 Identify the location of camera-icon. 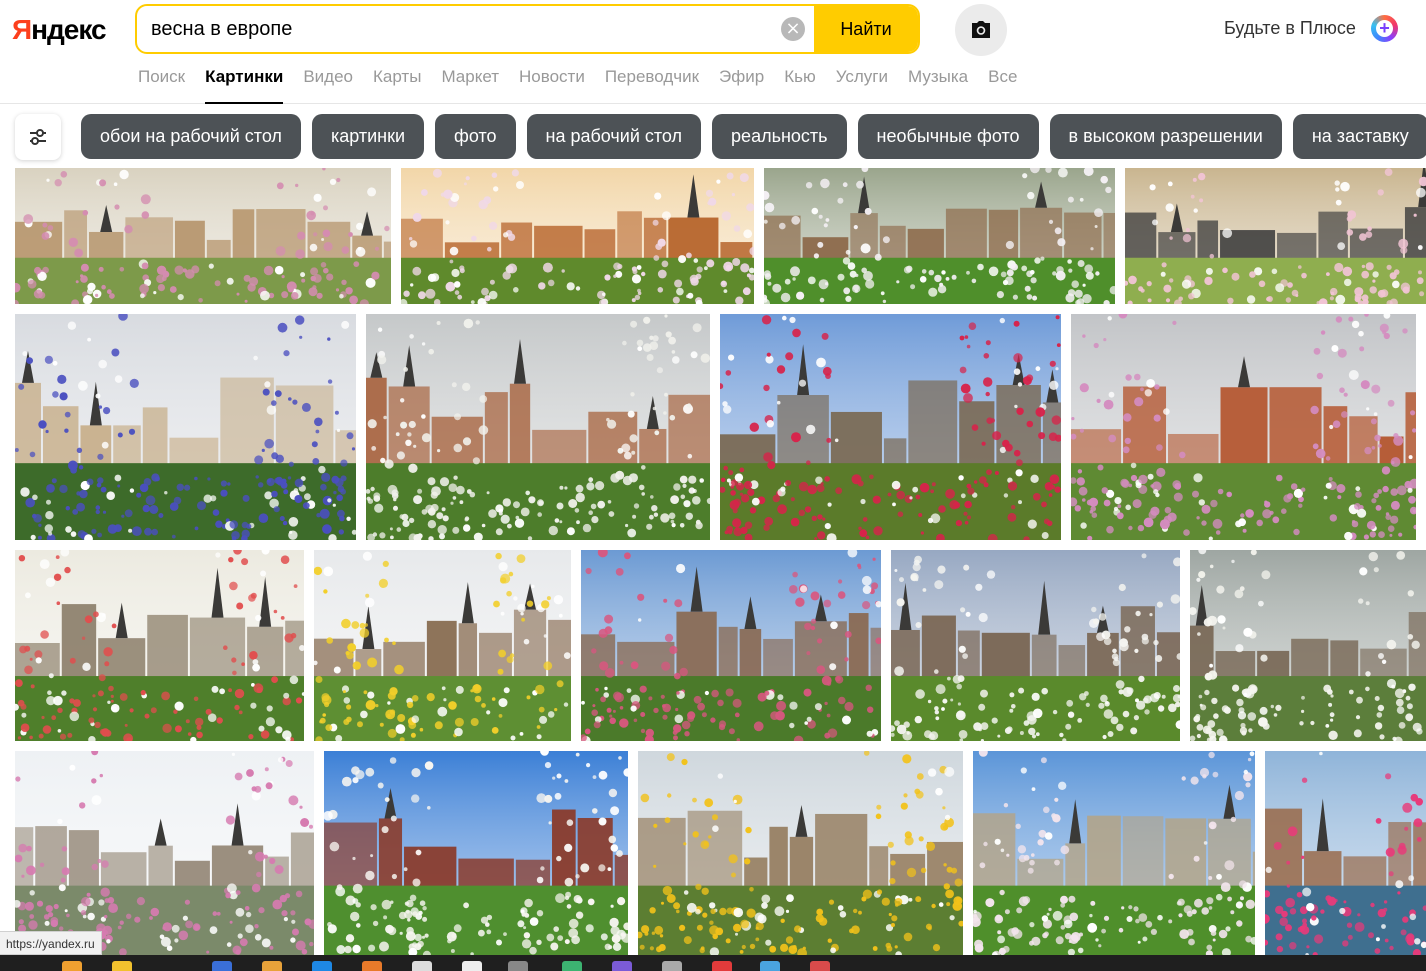
(981, 29).